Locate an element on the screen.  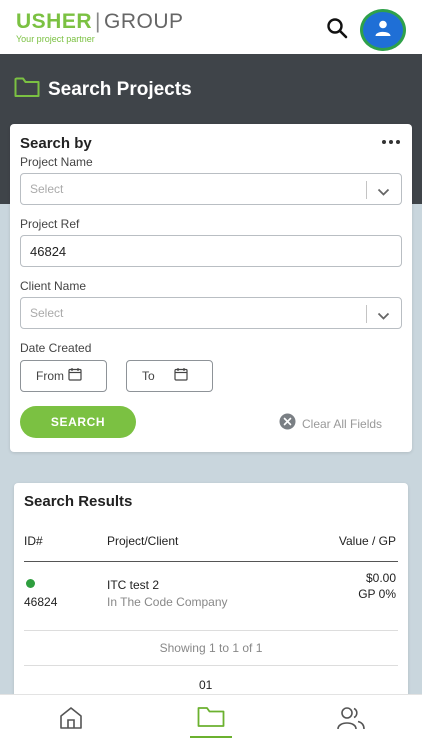
clear-all-fields-button: Clear All Fields is located at coordinates (330, 424).